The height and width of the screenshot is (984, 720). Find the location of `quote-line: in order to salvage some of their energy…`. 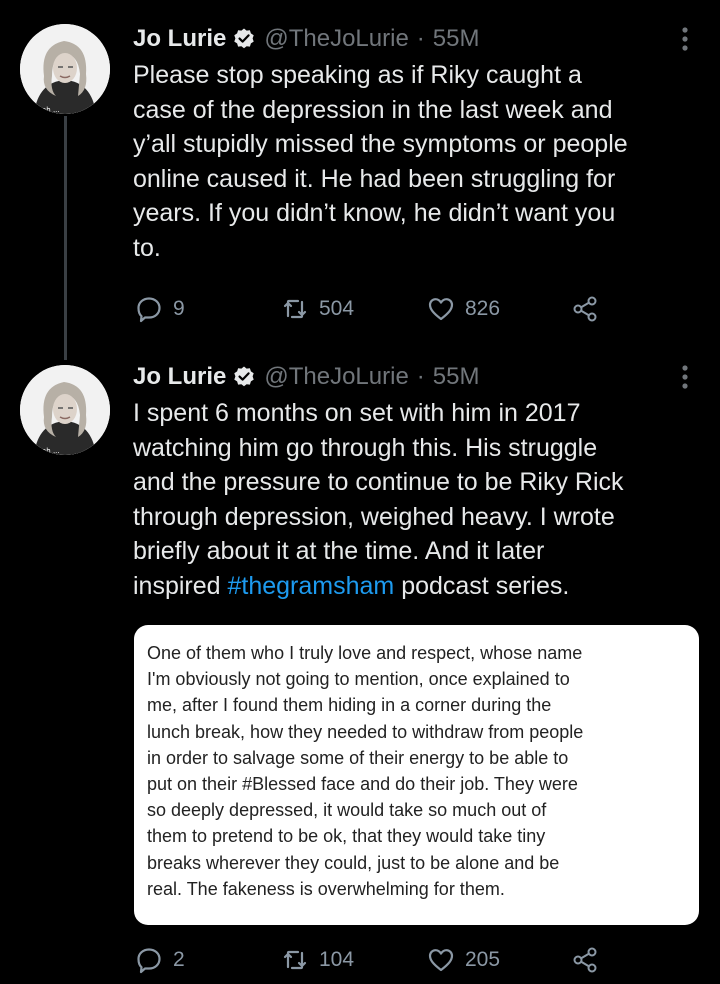

quote-line: in order to salvage some of their energy… is located at coordinates (358, 757).